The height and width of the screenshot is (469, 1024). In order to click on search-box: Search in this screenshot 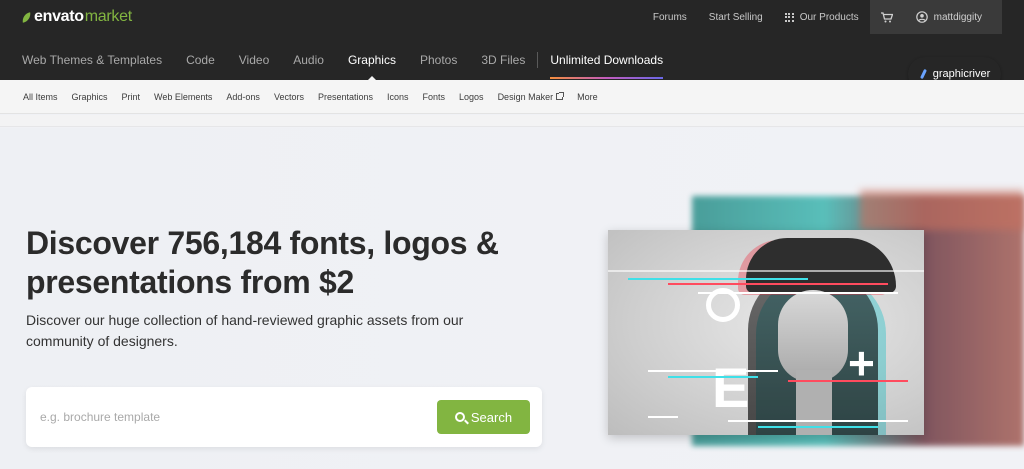, I will do `click(284, 417)`.